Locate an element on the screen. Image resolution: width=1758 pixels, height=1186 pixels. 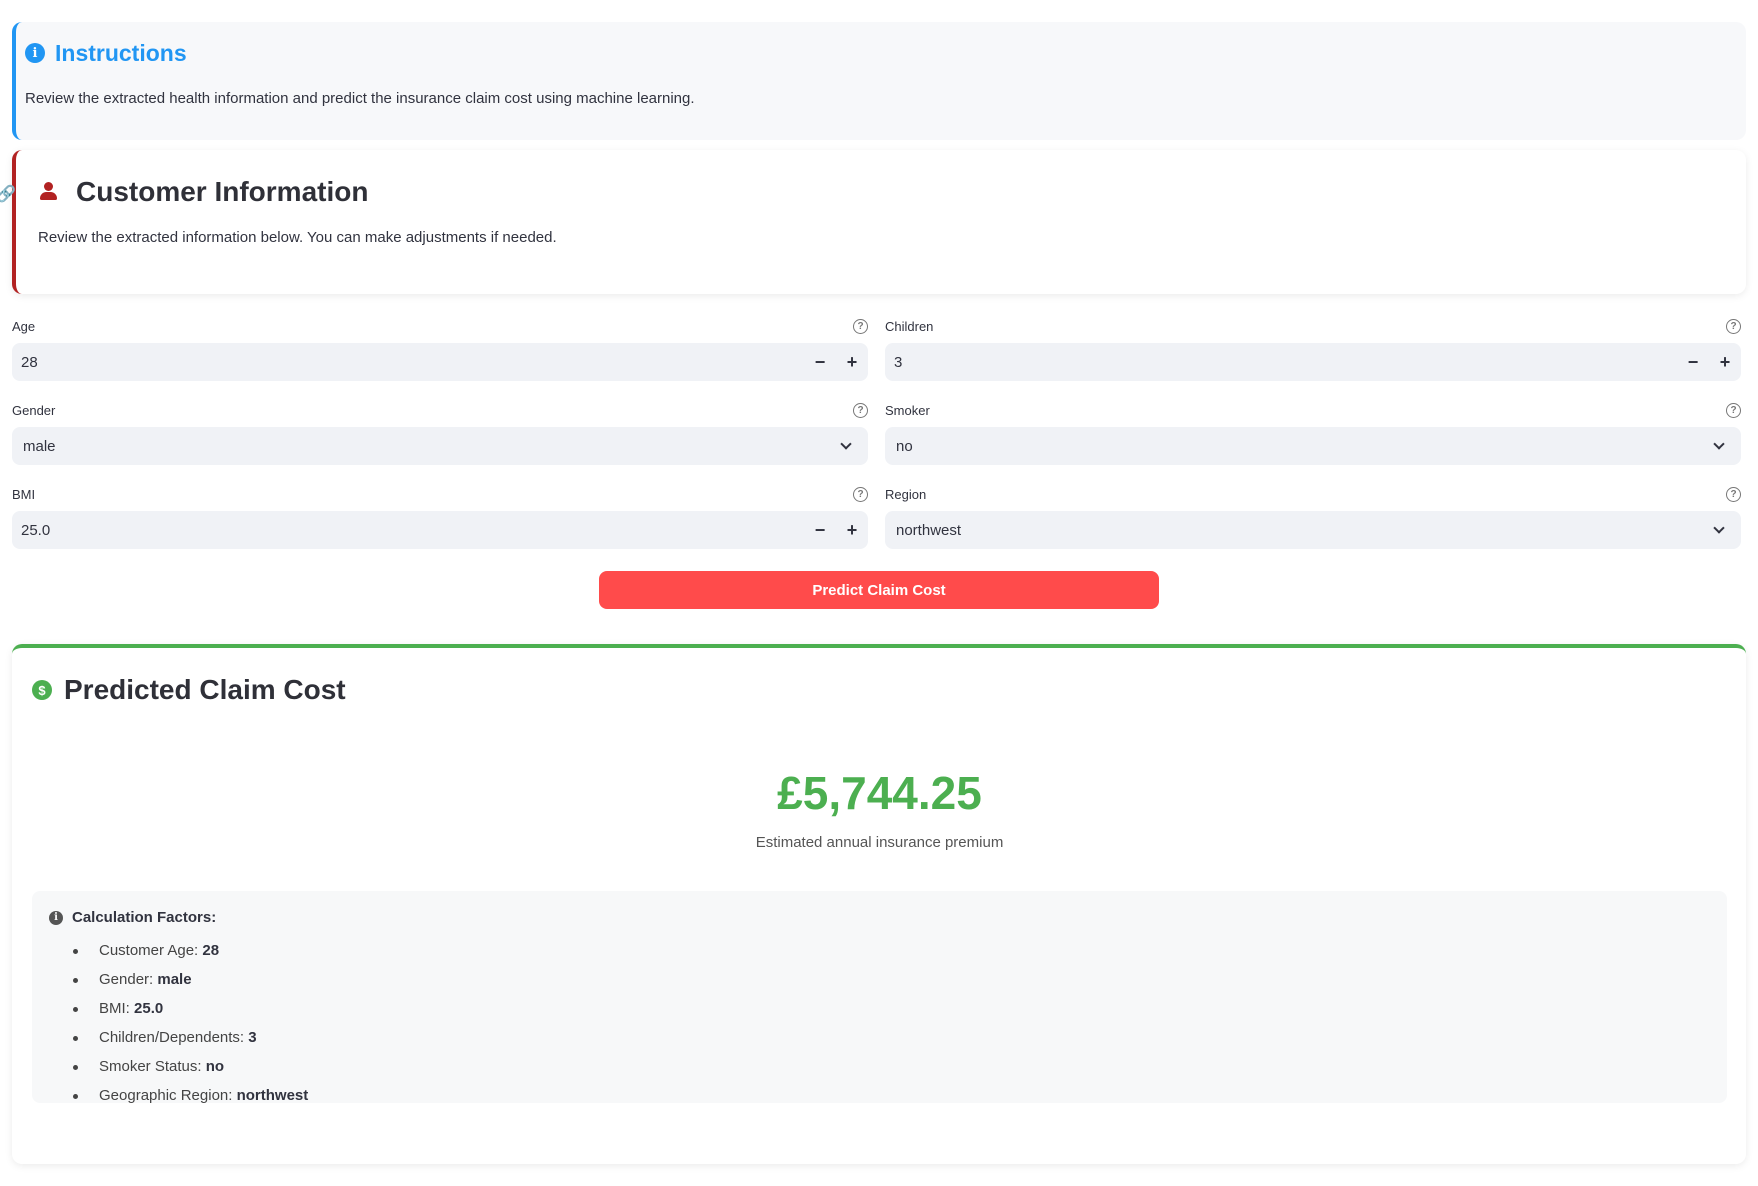
gender-field: Gender ? male is located at coordinates (440, 442).